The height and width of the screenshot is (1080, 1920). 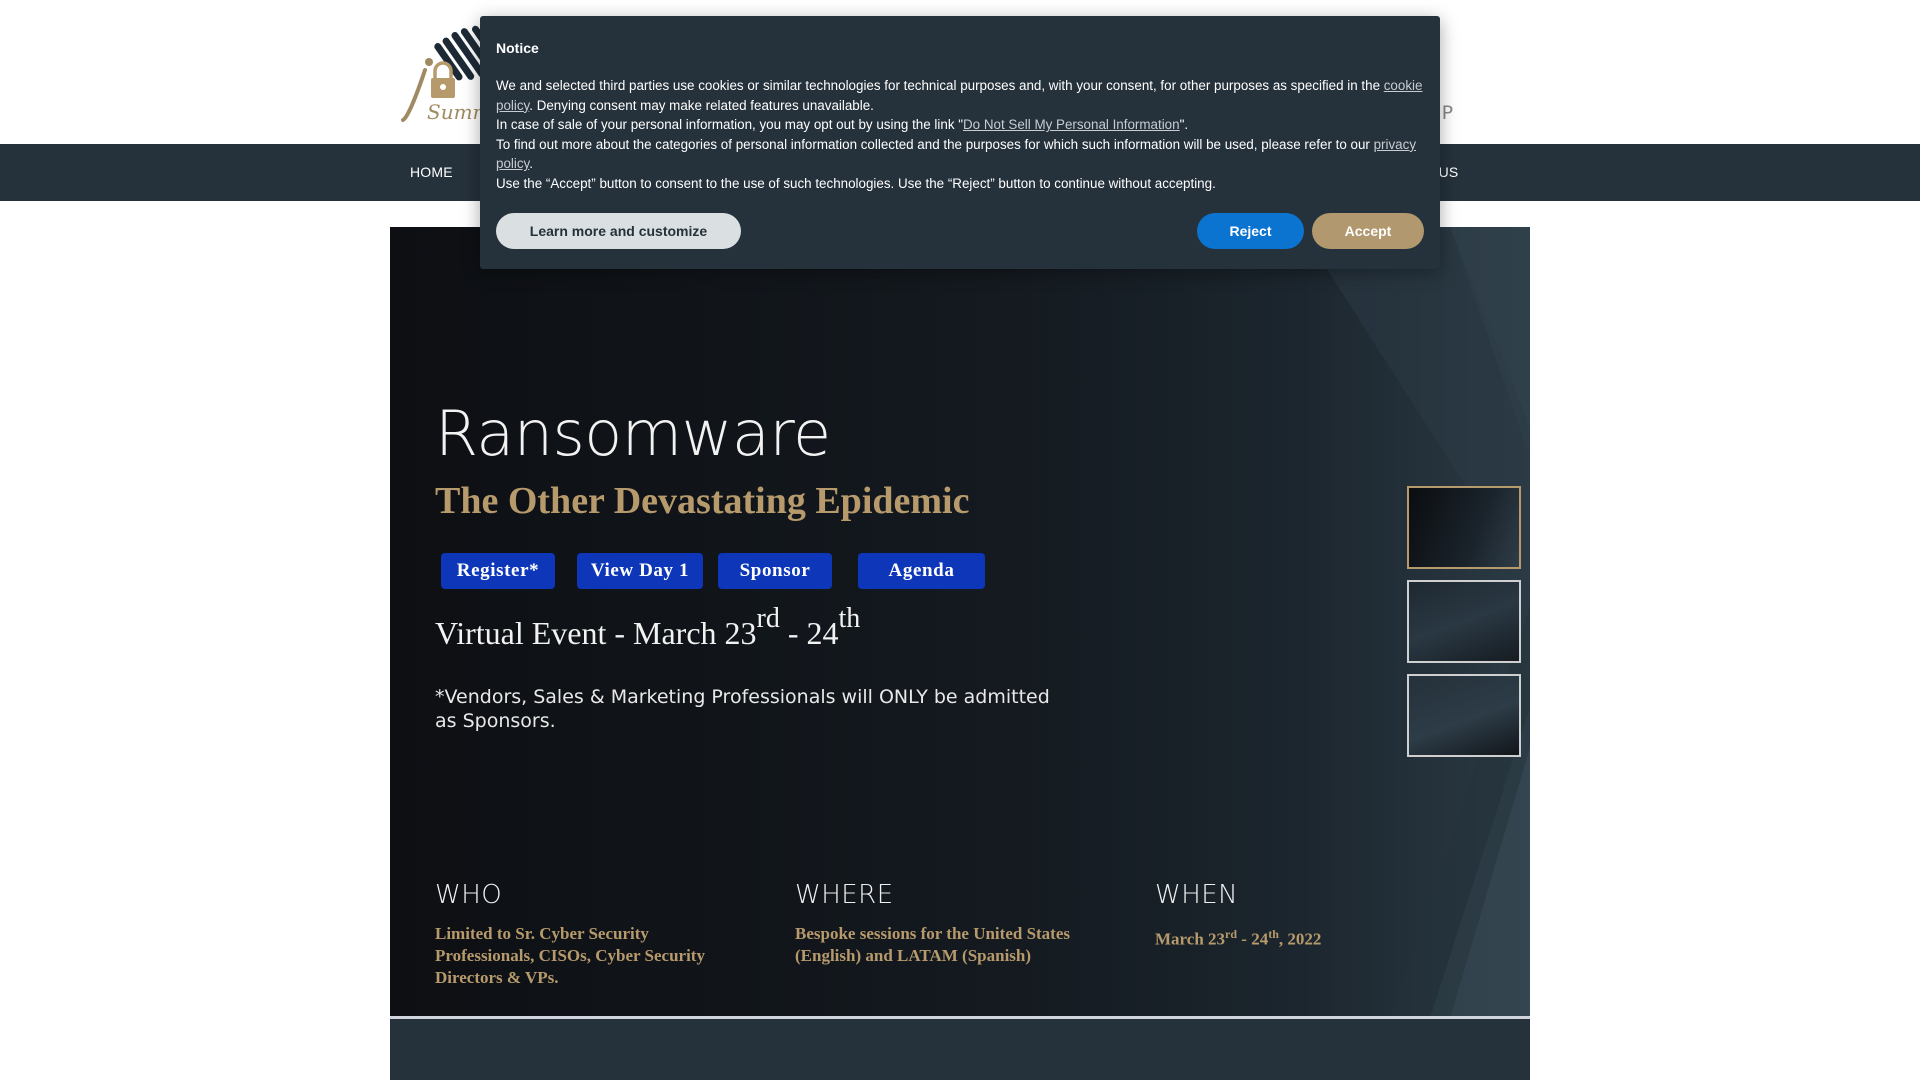 I want to click on notice-title: Notice, so click(x=517, y=48).